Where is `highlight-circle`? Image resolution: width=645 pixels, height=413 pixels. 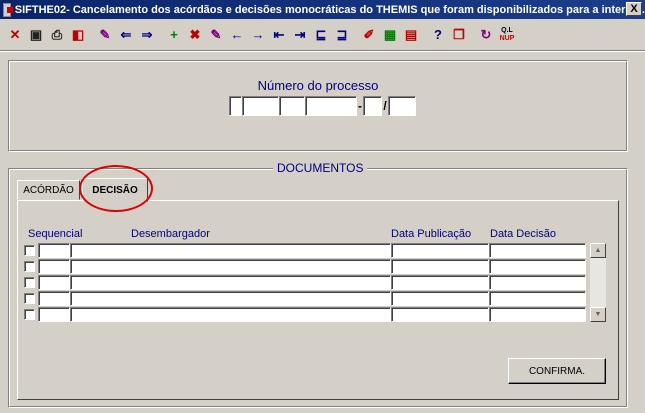
highlight-circle is located at coordinates (116, 188).